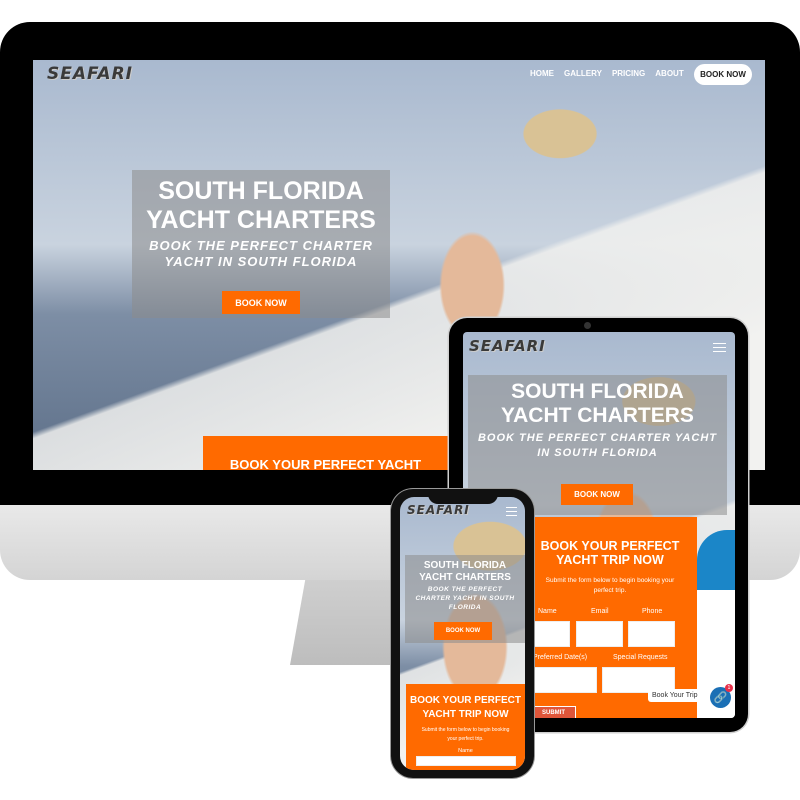 The image size is (800, 800). Describe the element at coordinates (542, 73) in the screenshot. I see `nav-home: HOME` at that location.